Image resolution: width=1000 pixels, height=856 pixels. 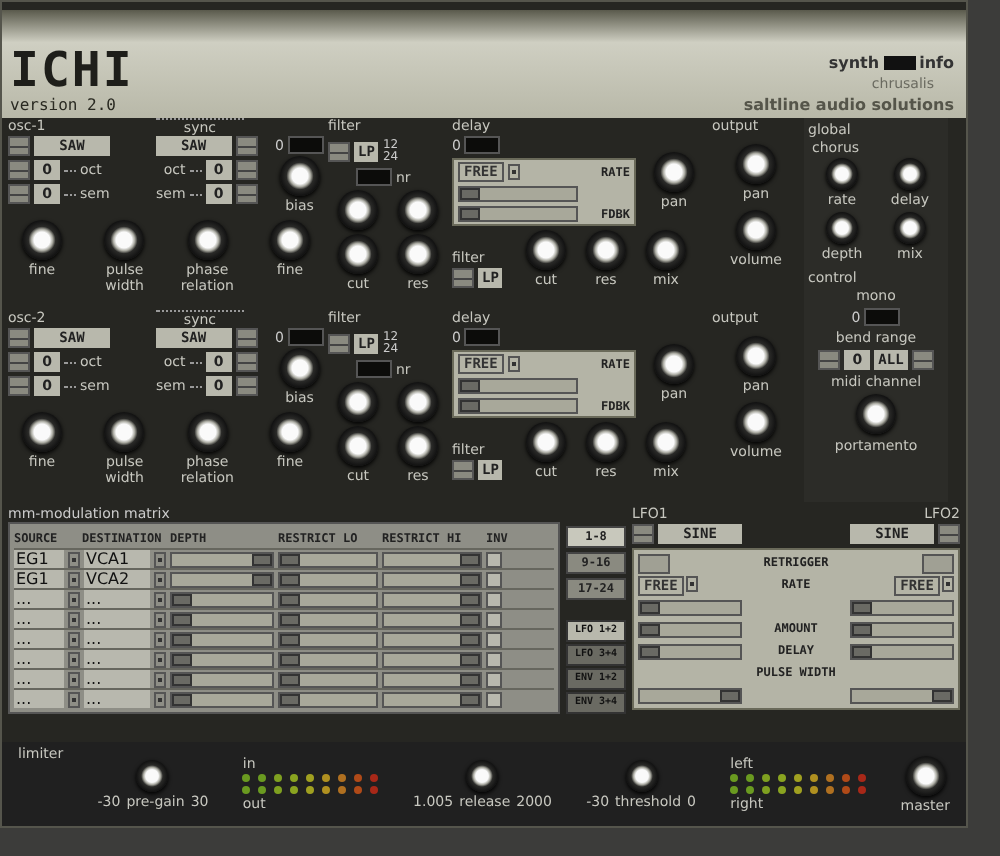 I want to click on source-dropdown: EG1, so click(x=39, y=579).